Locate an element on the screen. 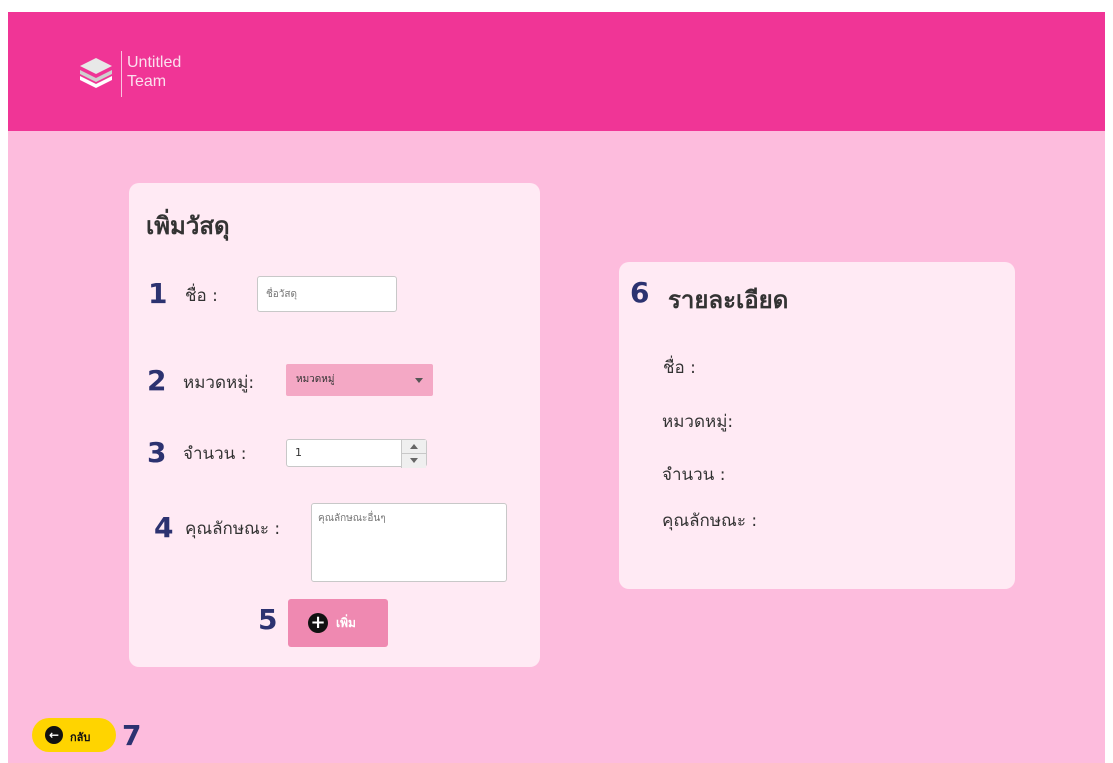  add-button: + เพิ่ม is located at coordinates (338, 623).